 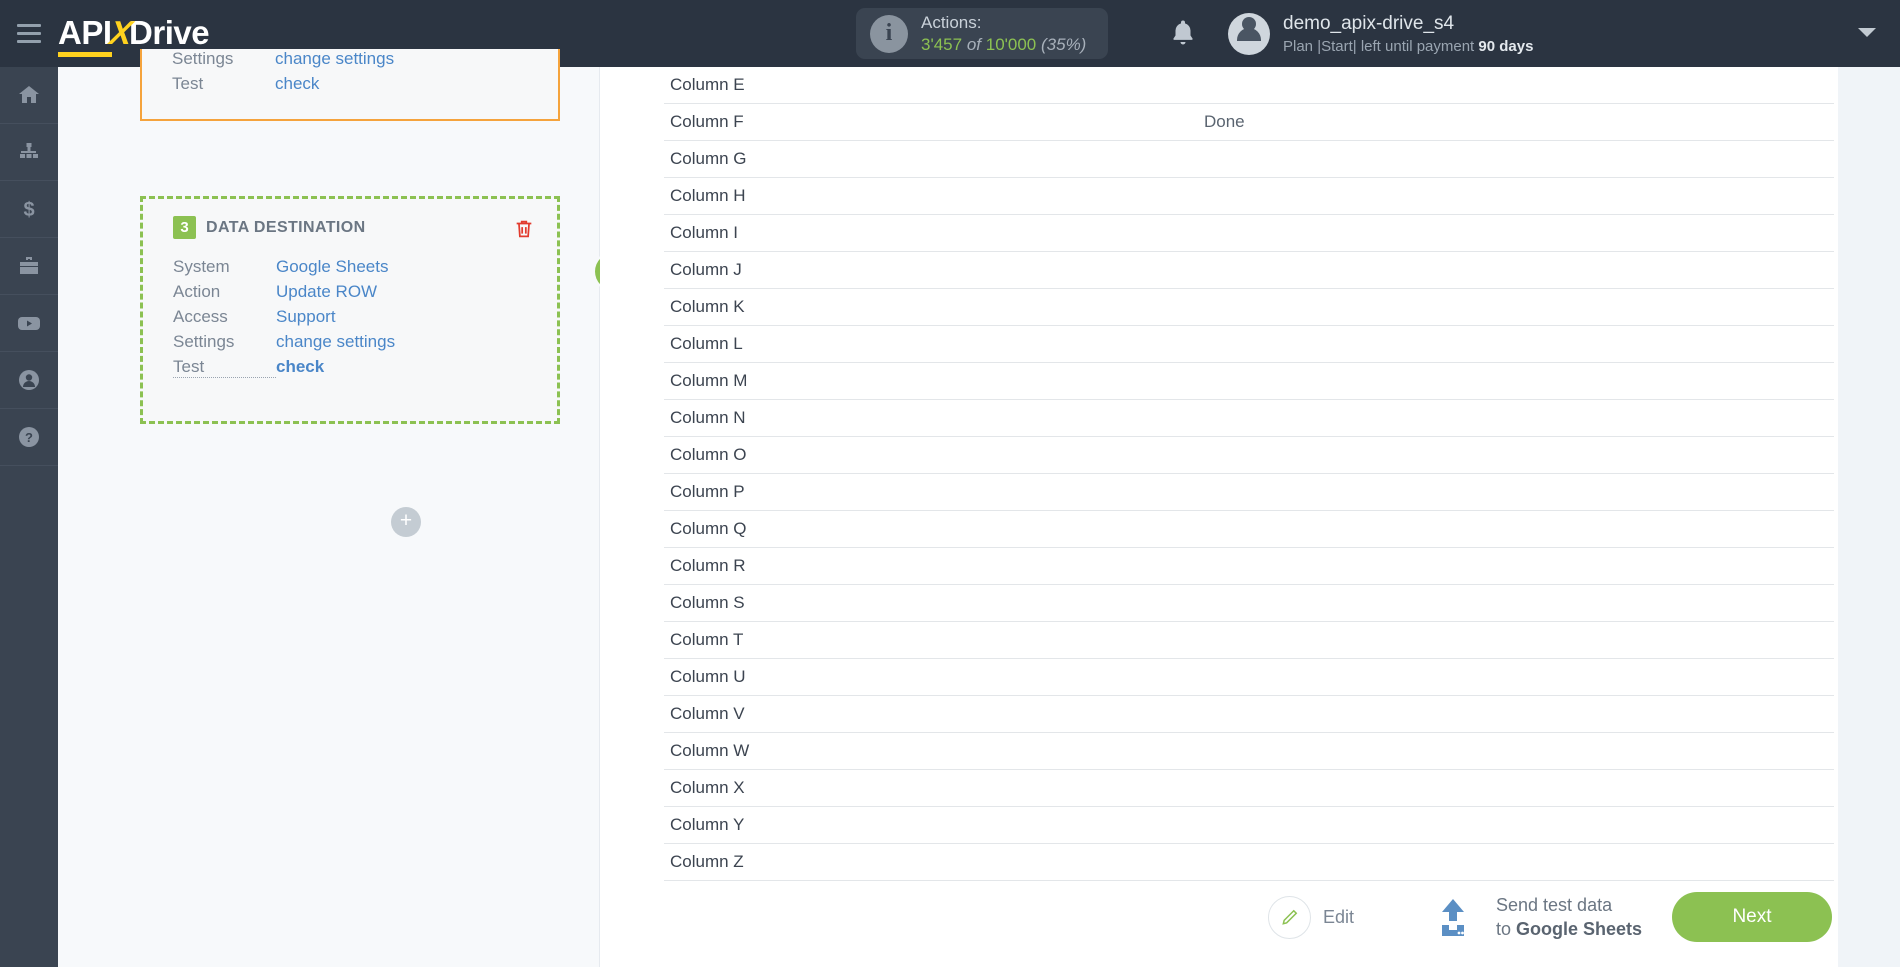 I want to click on table-row: Column U, so click(x=1249, y=677).